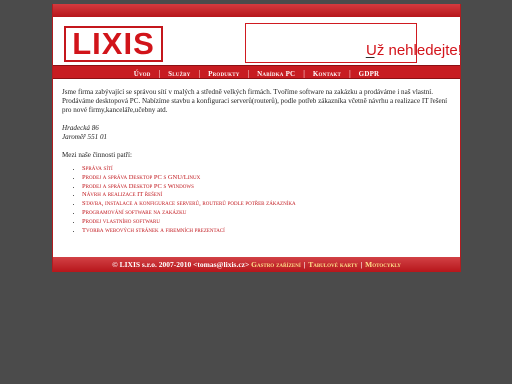  I want to click on service-link: Správa sítí, so click(97, 168).